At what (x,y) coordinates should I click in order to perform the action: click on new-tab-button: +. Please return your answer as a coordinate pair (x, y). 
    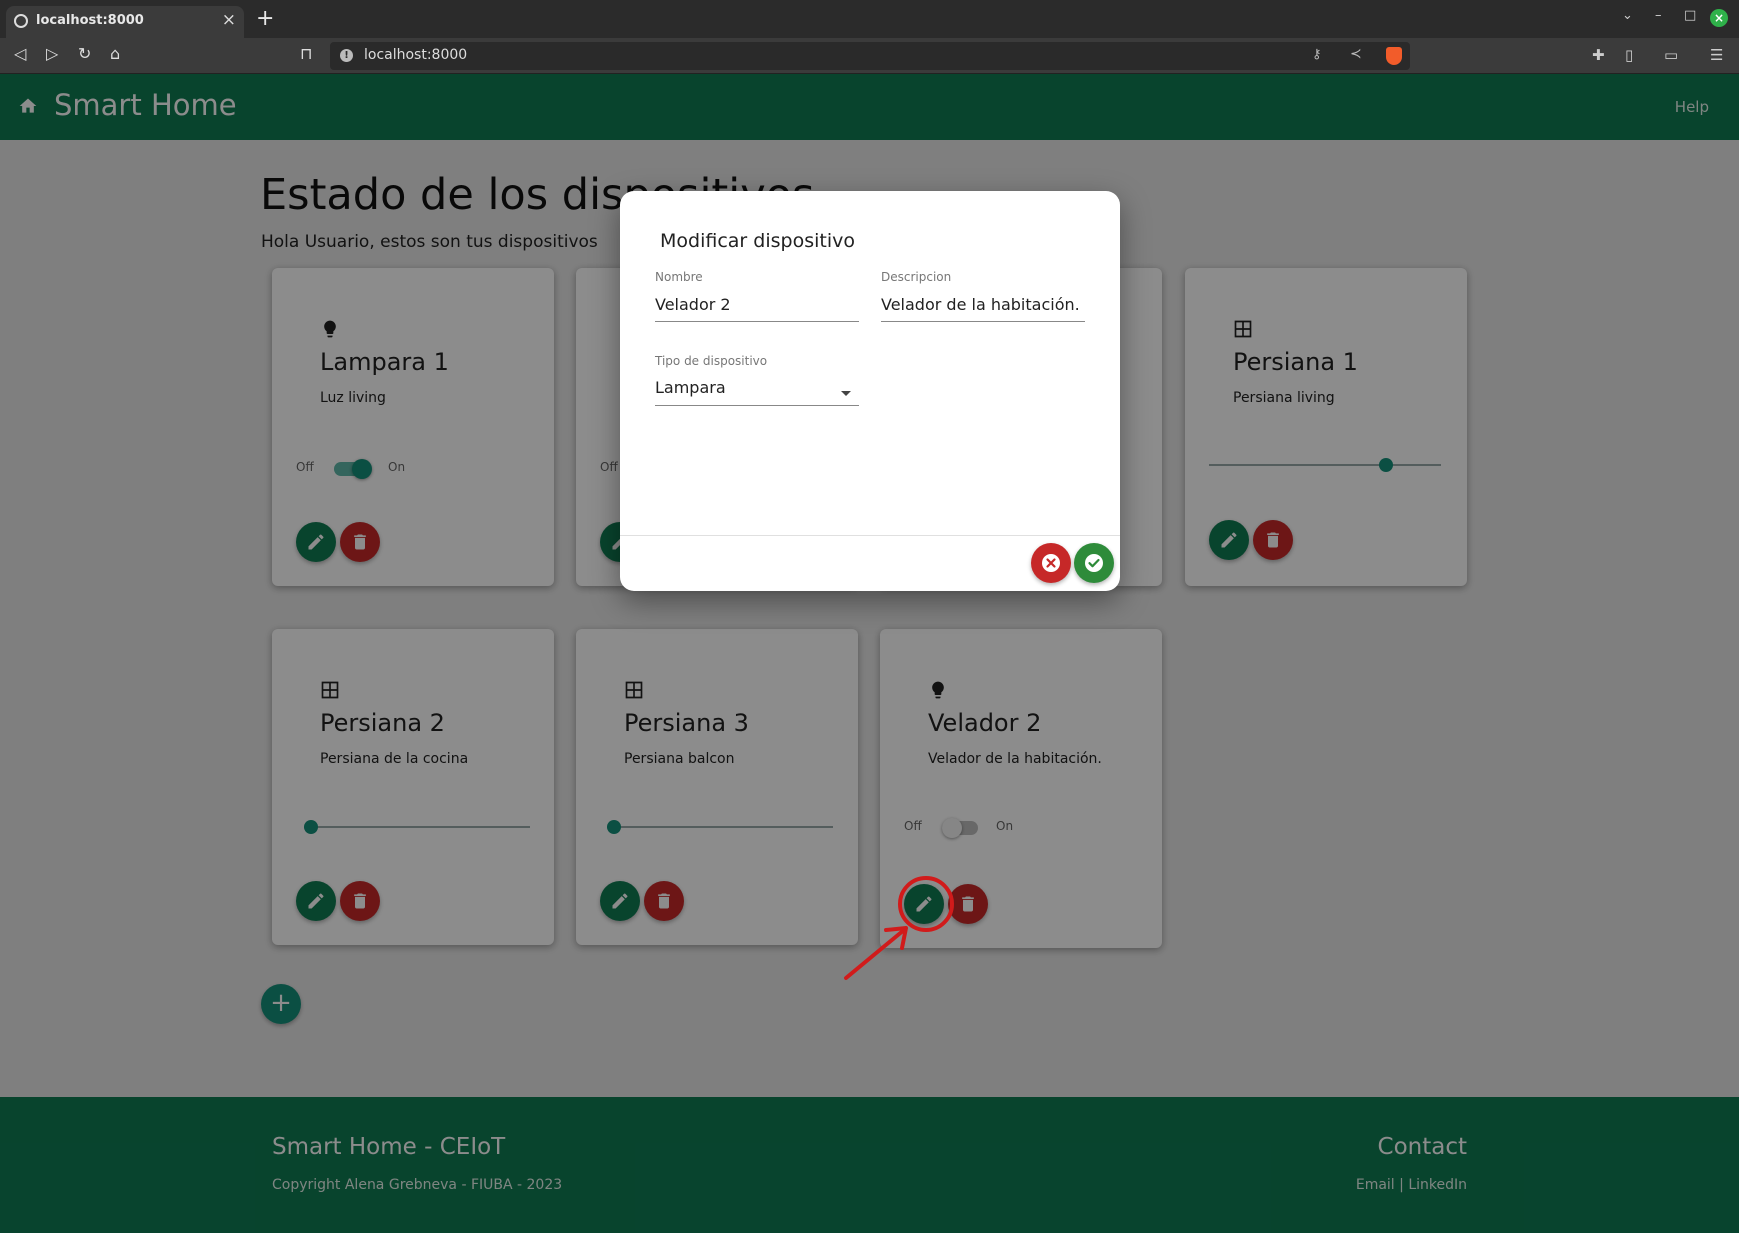
    Looking at the image, I should click on (265, 18).